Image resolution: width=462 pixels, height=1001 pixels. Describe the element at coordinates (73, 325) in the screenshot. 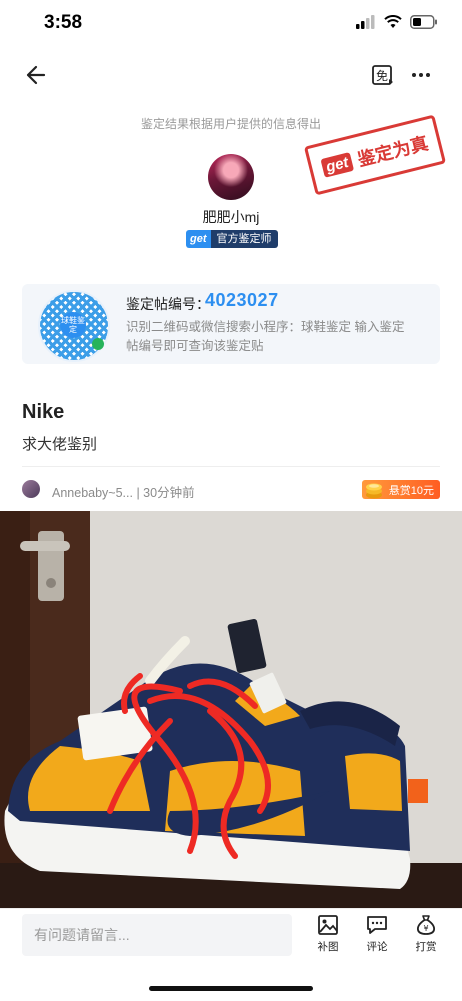

I see `qr-center-logo: 球鞋鉴定` at that location.